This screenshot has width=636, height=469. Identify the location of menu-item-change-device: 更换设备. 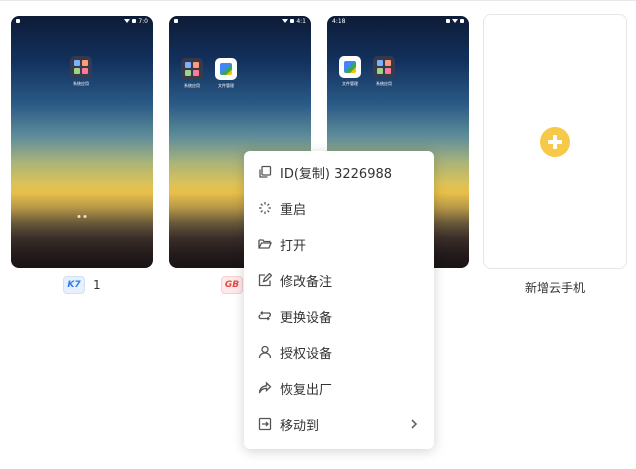
(339, 316).